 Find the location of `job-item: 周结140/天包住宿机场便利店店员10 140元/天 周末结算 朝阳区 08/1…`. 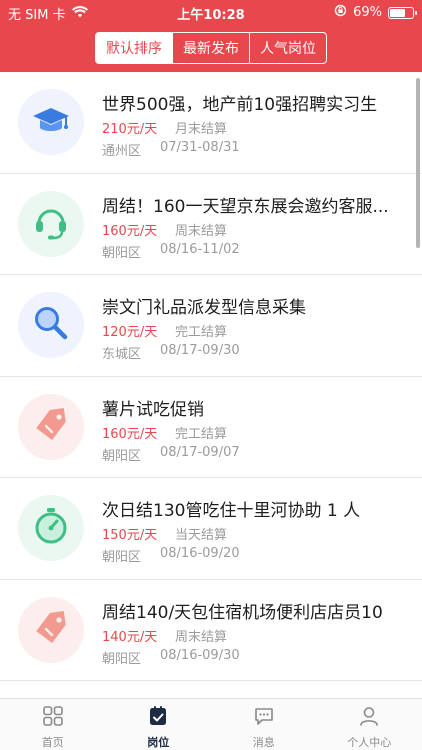

job-item: 周结140/天包住宿机场便利店店员10 140元/天 周末结算 朝阳区 08/1… is located at coordinates (211, 630).